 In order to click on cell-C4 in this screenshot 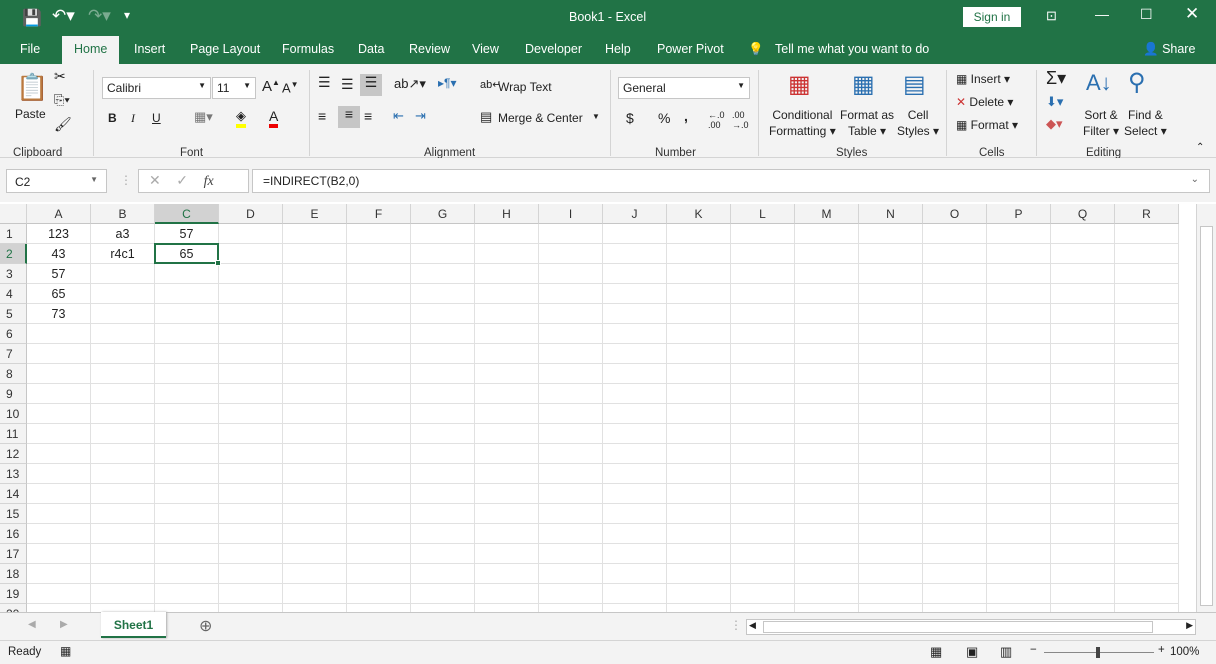, I will do `click(187, 294)`.